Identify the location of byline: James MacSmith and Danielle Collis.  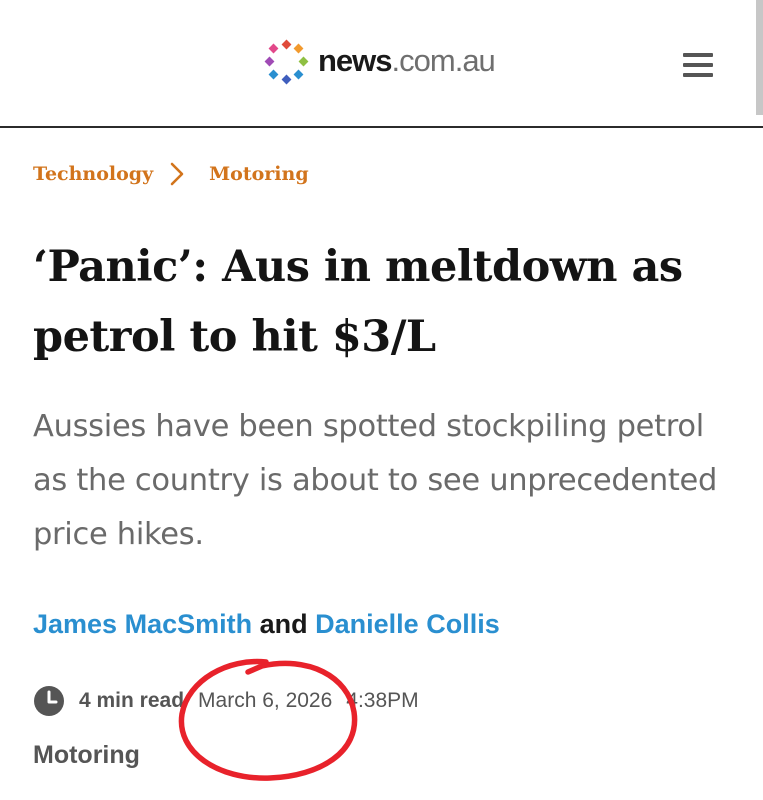
(266, 624).